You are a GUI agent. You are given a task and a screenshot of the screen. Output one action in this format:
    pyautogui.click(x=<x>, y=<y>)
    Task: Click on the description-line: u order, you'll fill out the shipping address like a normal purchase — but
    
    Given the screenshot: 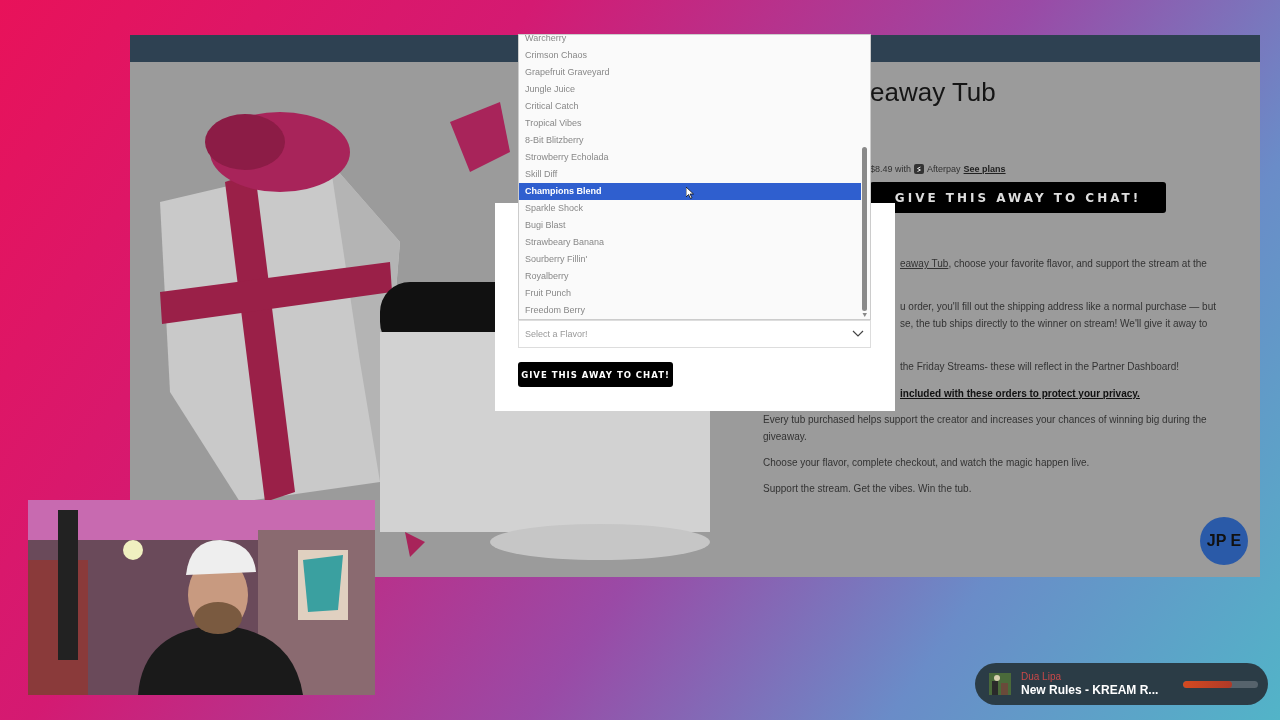 What is the action you would take?
    pyautogui.click(x=1058, y=307)
    